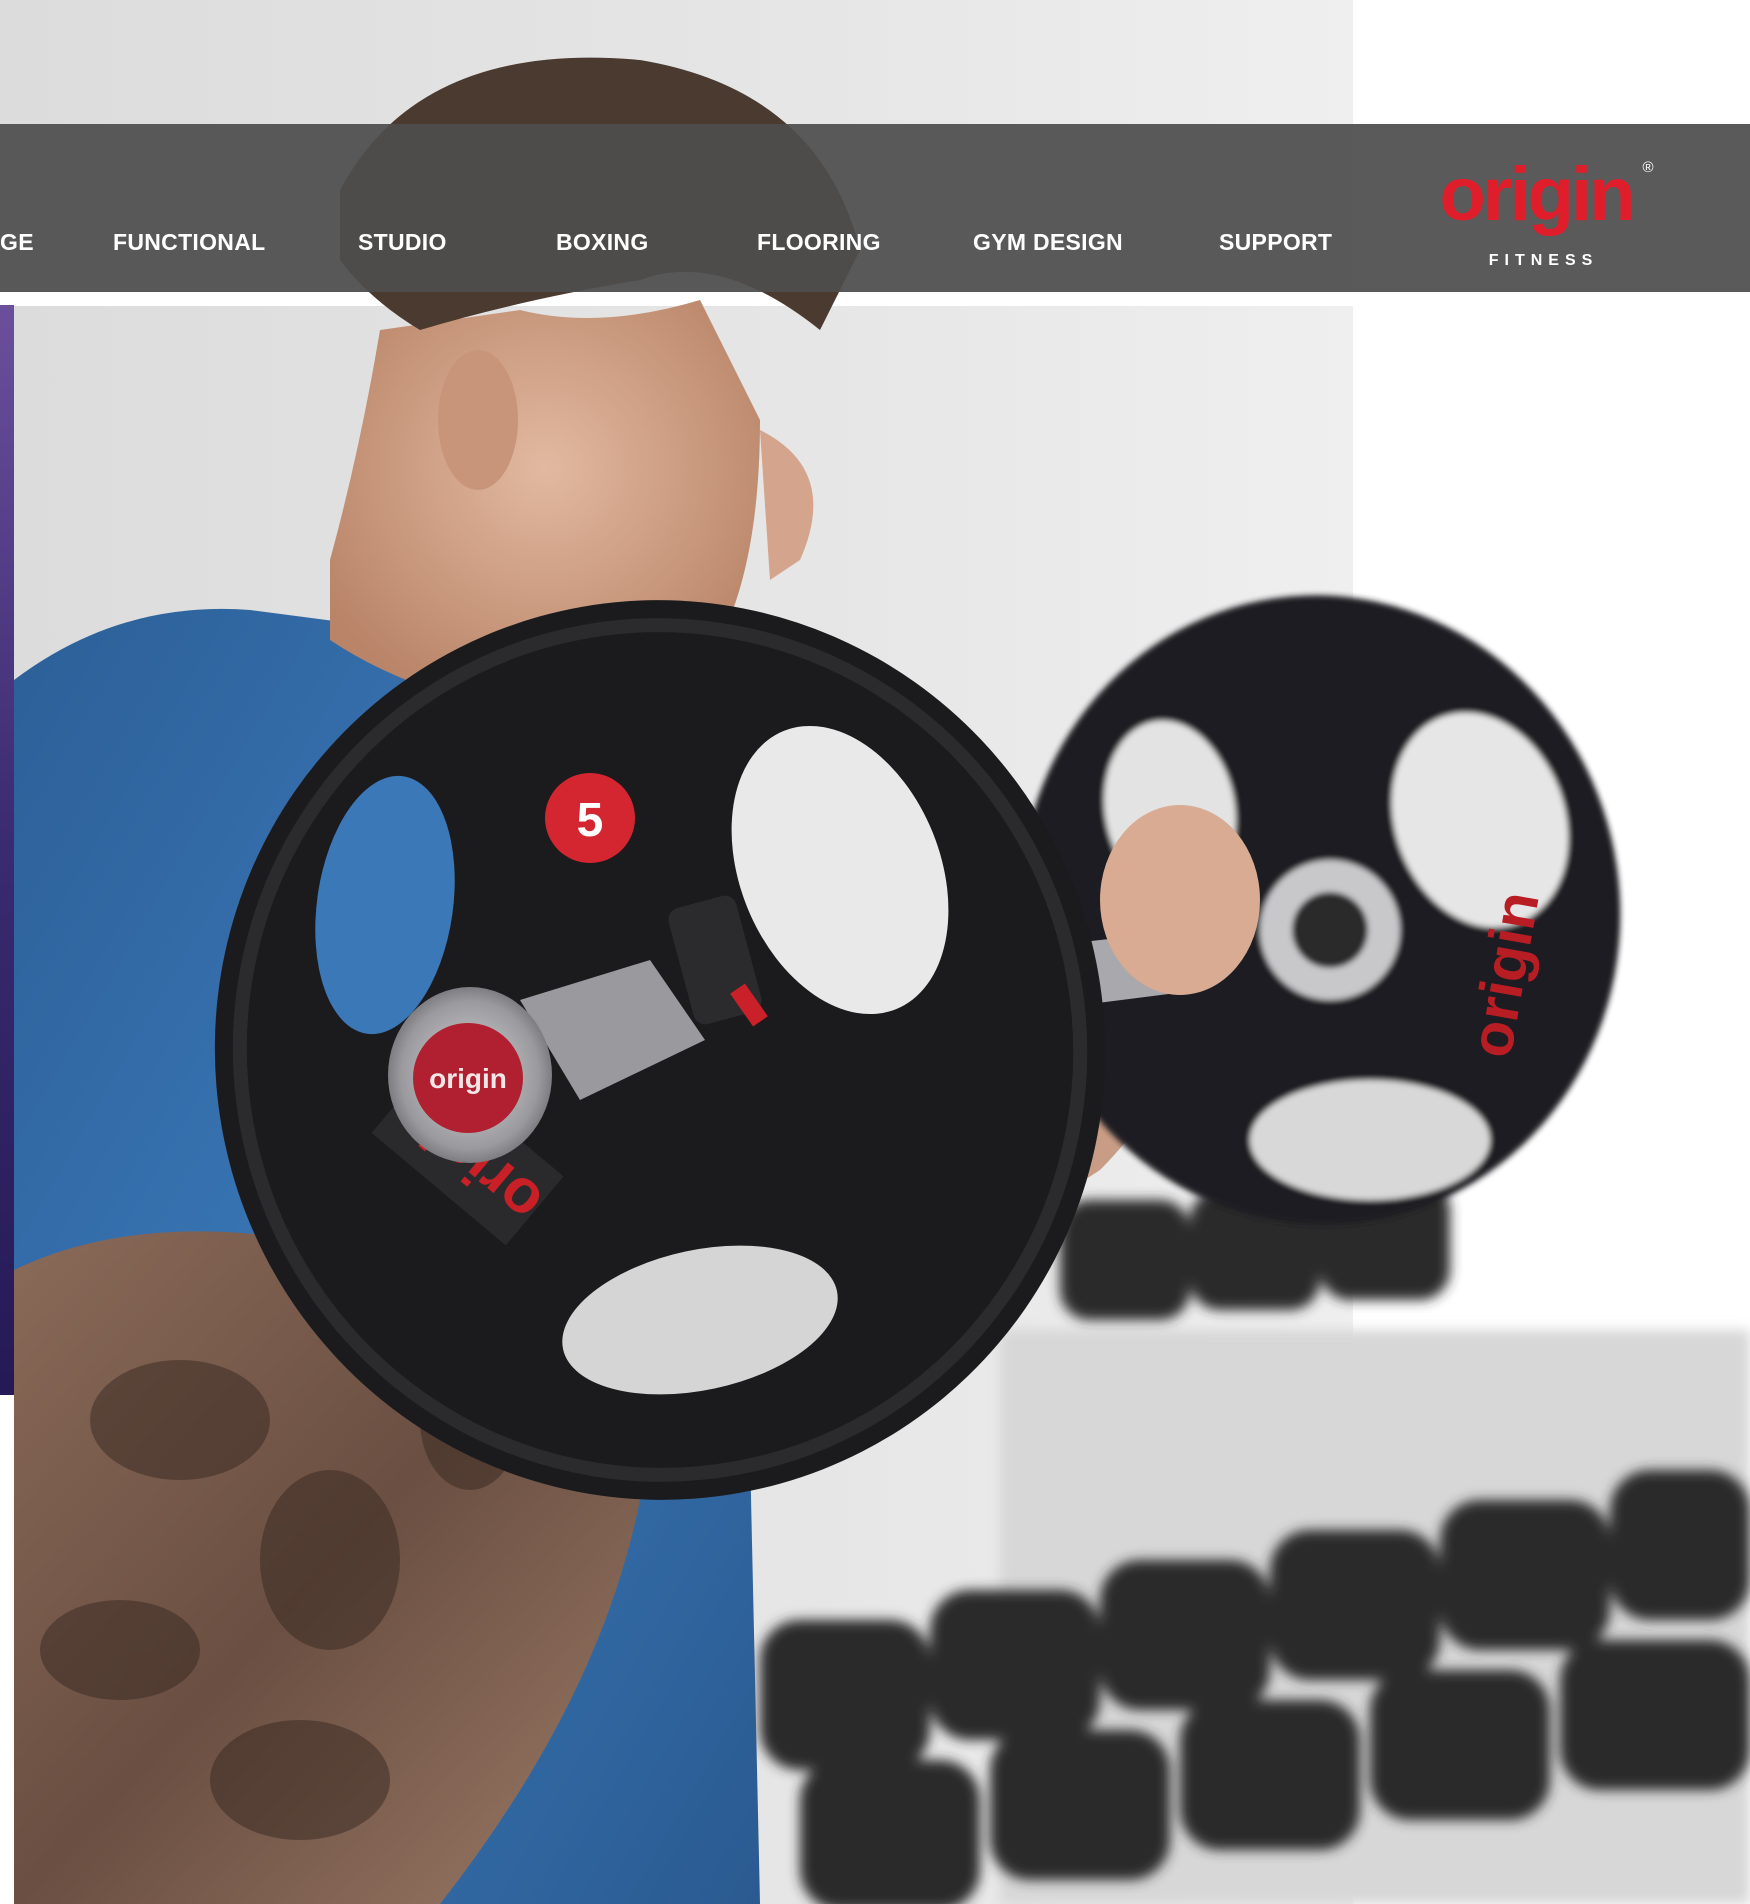 Image resolution: width=1750 pixels, height=1904 pixels. I want to click on nav-item-flooring: FLOORING, so click(819, 242).